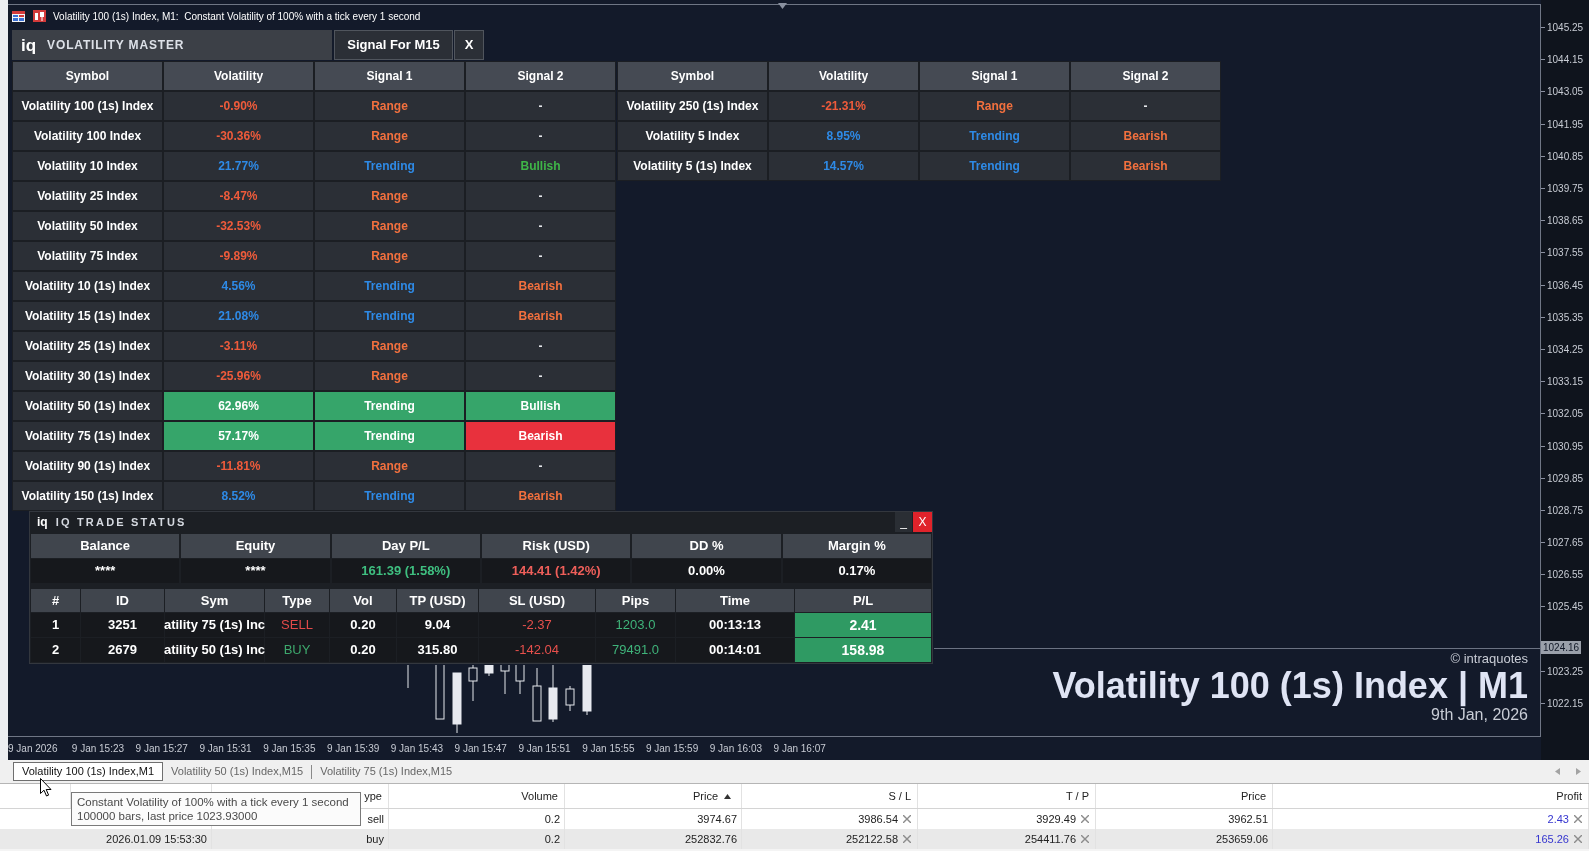 The height and width of the screenshot is (851, 1589). What do you see at coordinates (238, 136) in the screenshot?
I see `table-cell: -30.36%` at bounding box center [238, 136].